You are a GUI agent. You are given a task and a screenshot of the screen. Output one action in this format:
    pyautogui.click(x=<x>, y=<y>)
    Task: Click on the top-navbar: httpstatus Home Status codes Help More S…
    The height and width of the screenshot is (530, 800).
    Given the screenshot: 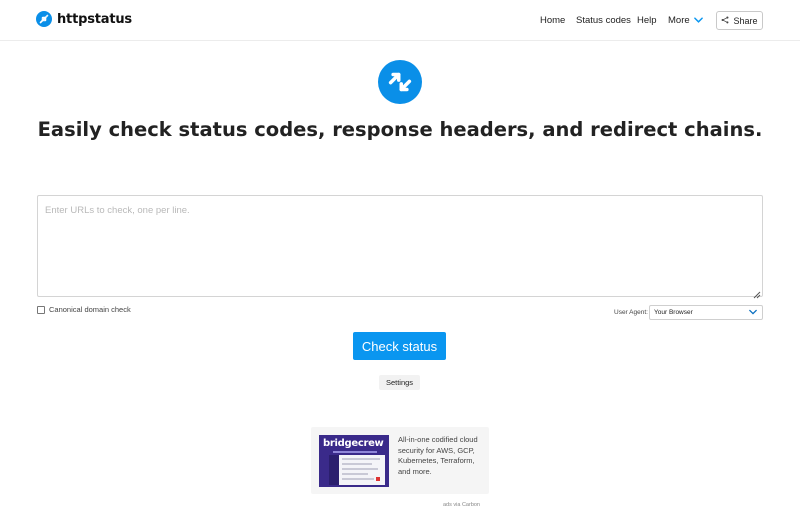 What is the action you would take?
    pyautogui.click(x=400, y=20)
    